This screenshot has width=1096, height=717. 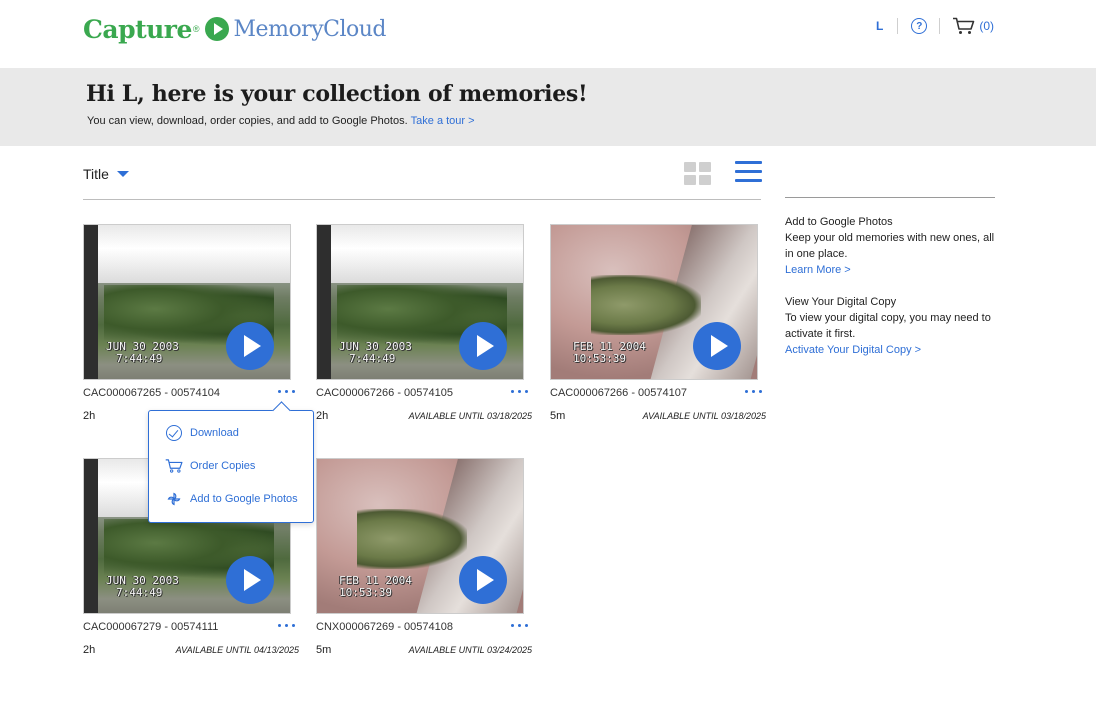 What do you see at coordinates (174, 499) in the screenshot?
I see `pinwheel-icon` at bounding box center [174, 499].